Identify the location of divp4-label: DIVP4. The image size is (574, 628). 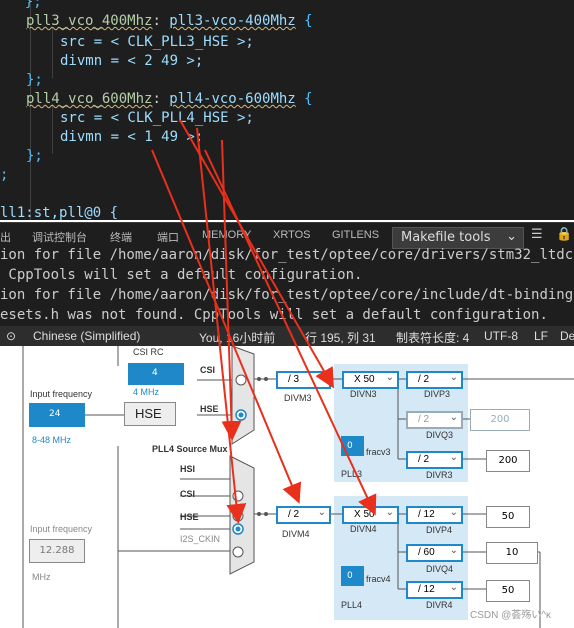
(439, 530).